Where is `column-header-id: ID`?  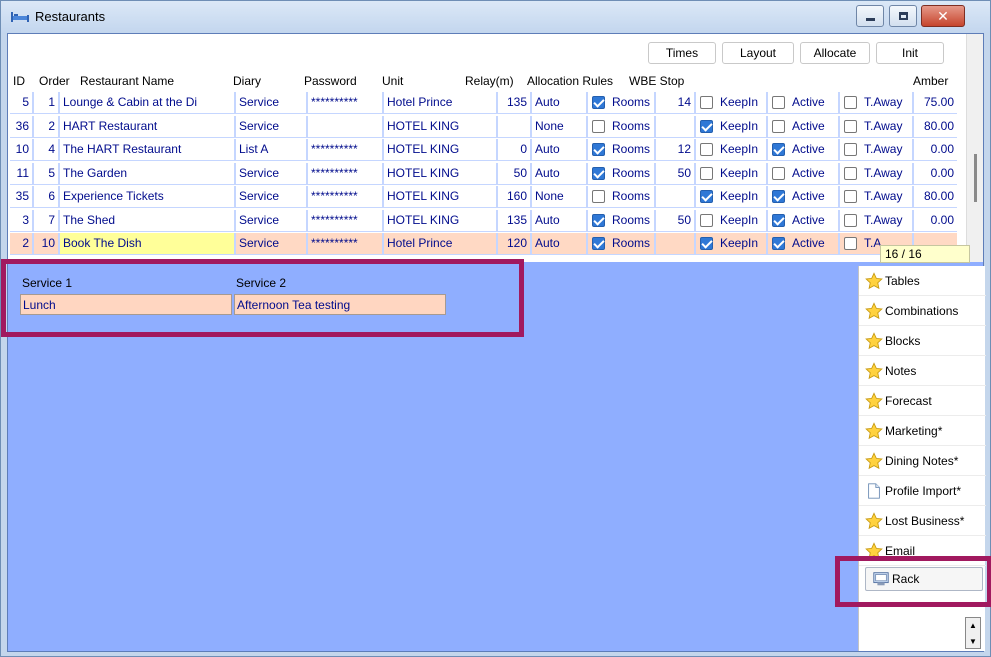
column-header-id: ID is located at coordinates (19, 81).